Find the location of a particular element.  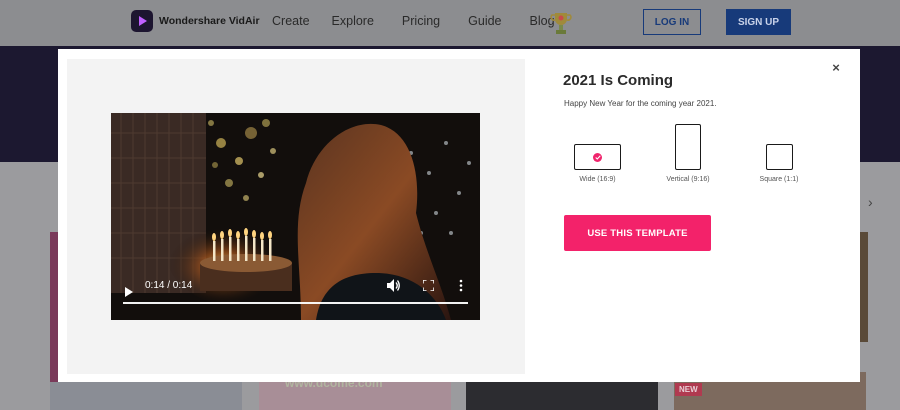

fullscreen-icon is located at coordinates (428, 285).